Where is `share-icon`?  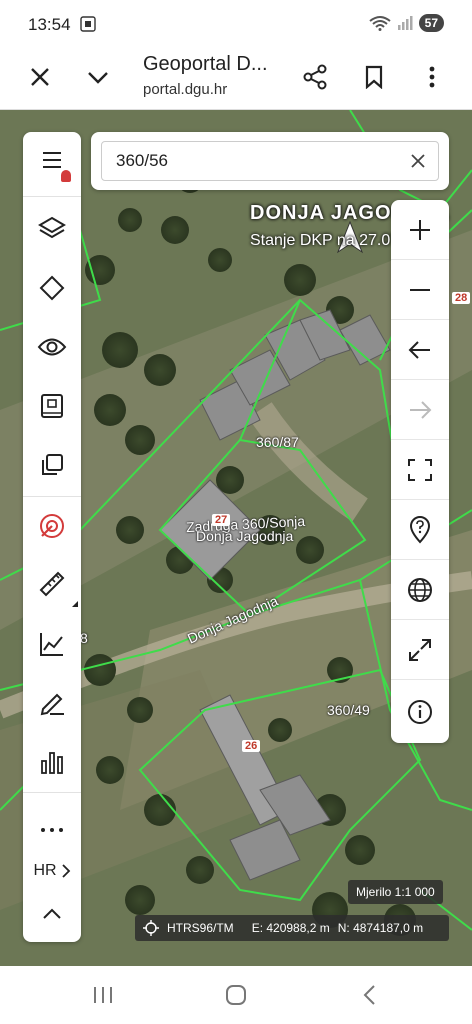
share-icon is located at coordinates (315, 77).